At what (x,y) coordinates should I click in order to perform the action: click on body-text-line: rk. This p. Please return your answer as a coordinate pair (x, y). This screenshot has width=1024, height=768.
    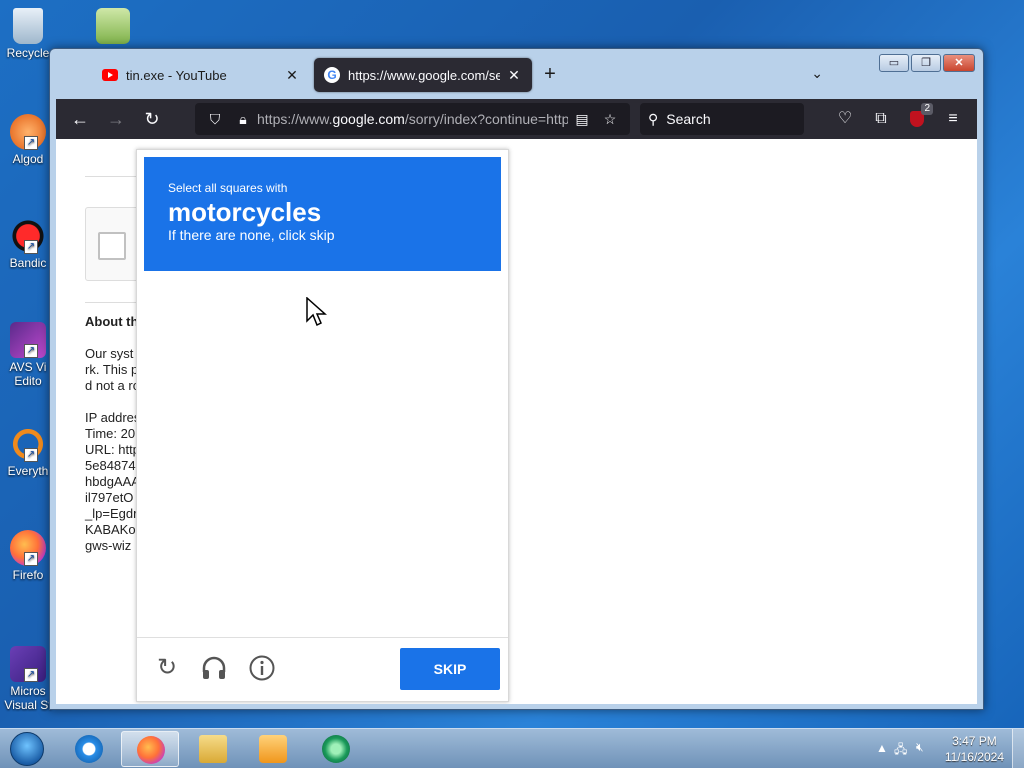
    Looking at the image, I should click on (112, 369).